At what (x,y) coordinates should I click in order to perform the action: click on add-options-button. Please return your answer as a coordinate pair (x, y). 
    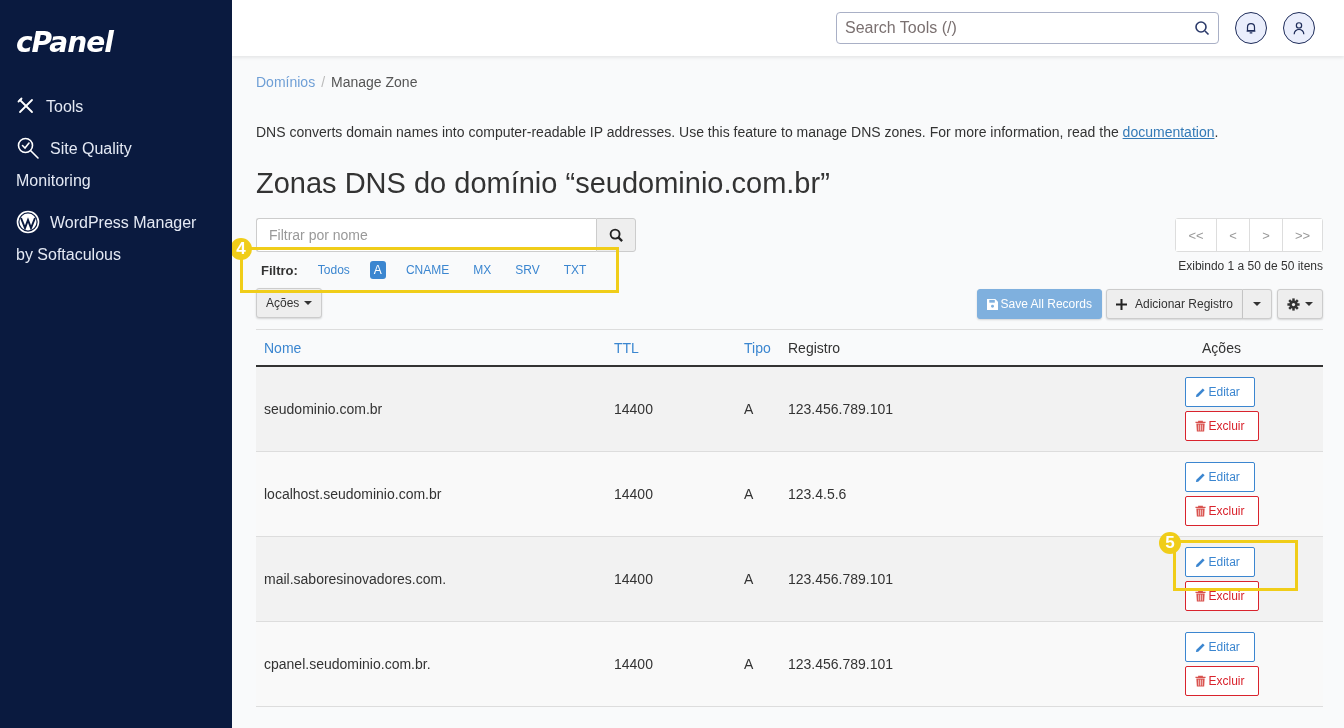
    Looking at the image, I should click on (1257, 304).